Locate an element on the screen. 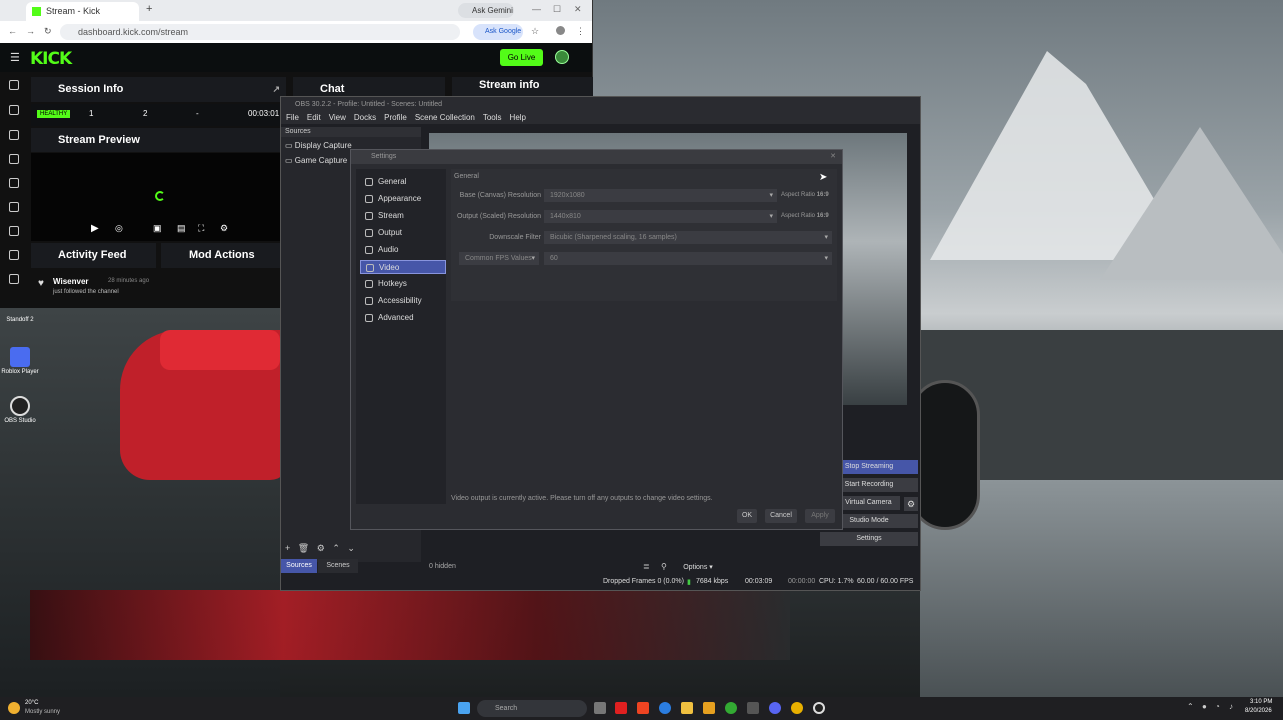 The width and height of the screenshot is (1283, 720). theater-icon: ▤ is located at coordinates (181, 228).